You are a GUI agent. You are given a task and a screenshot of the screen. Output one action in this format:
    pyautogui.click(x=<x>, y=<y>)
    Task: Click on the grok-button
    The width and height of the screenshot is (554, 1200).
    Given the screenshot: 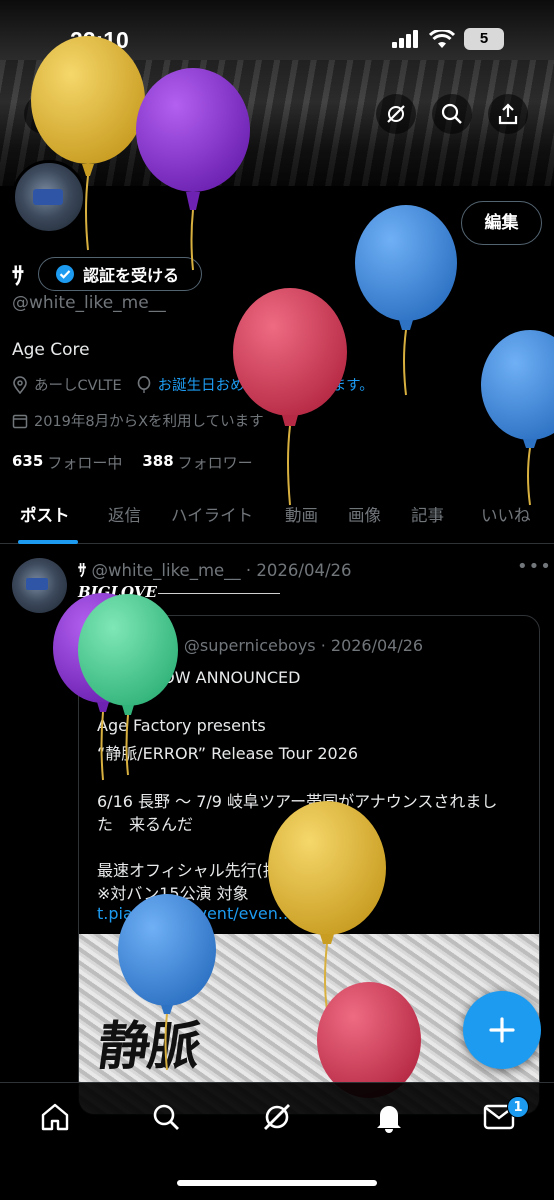 What is the action you would take?
    pyautogui.click(x=396, y=114)
    